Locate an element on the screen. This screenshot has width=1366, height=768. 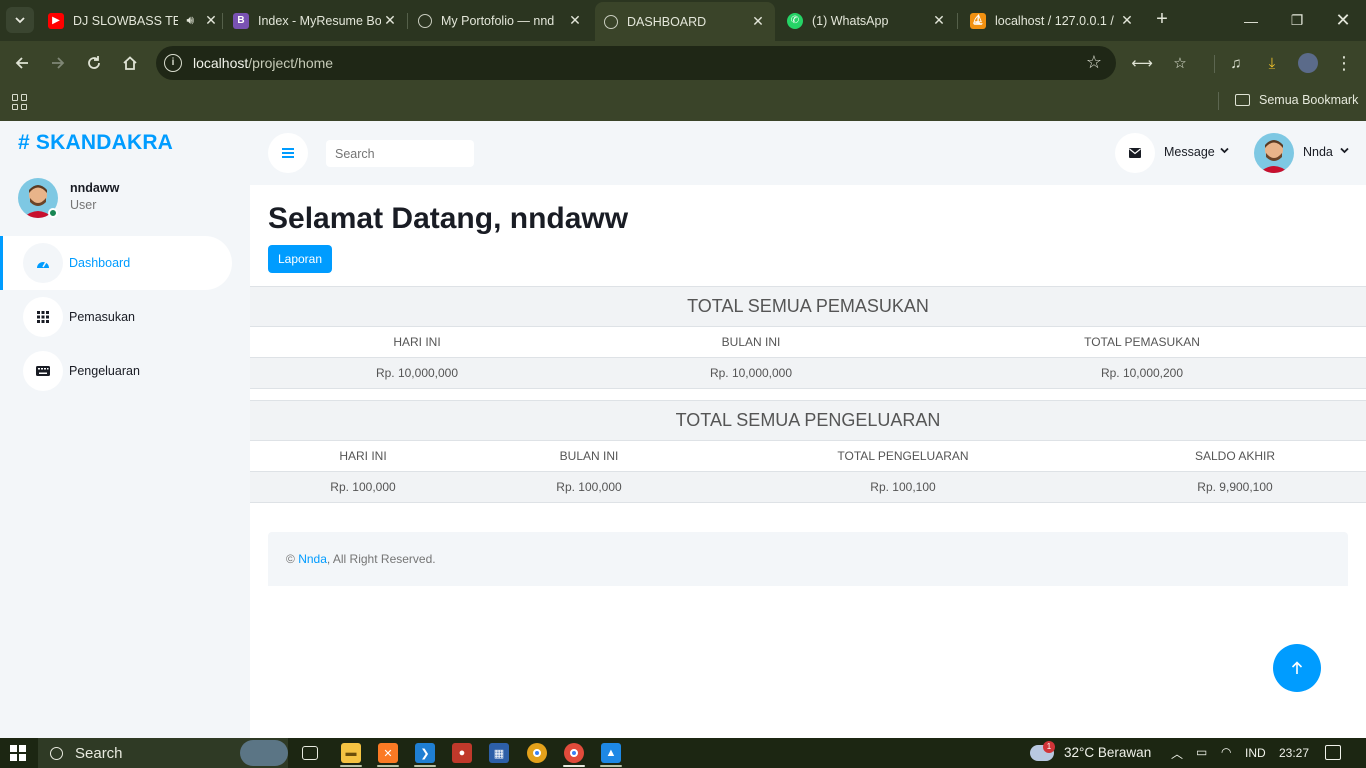
browser-tab-portofolio: My Portofolio — nnd ✕ is located at coordinates (500, 20).